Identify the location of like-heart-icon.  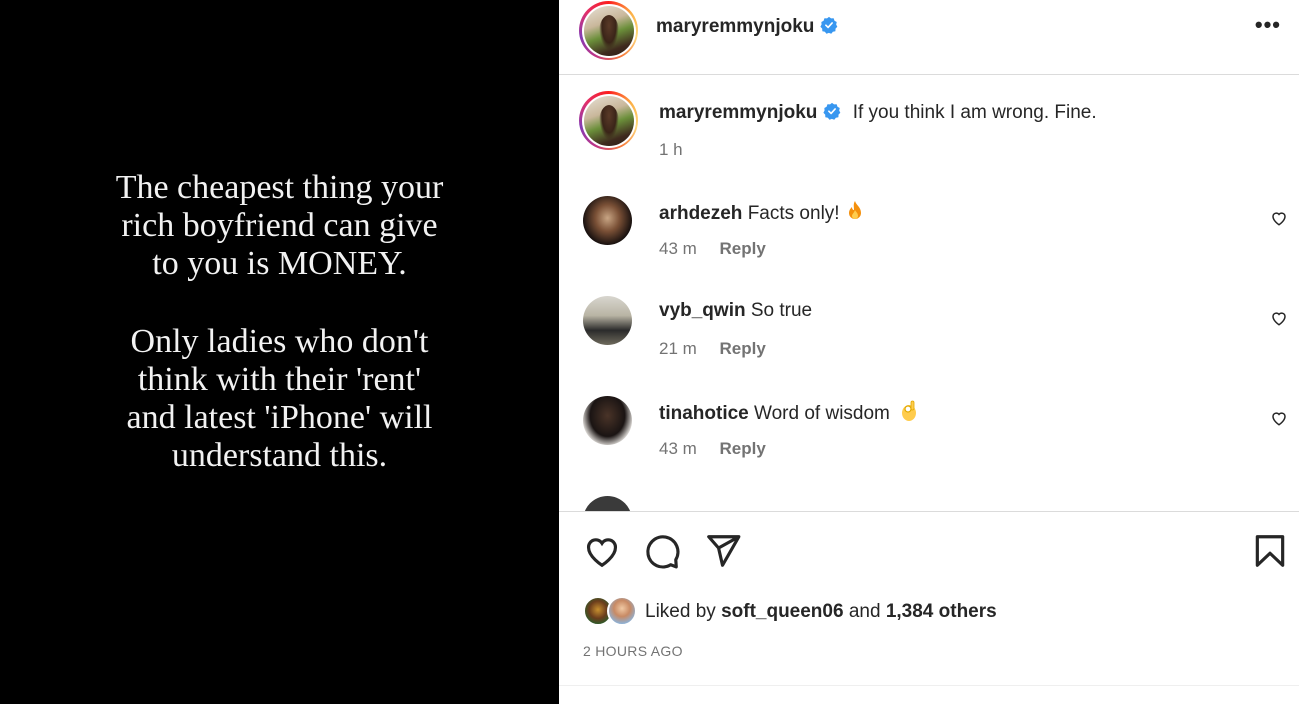
(602, 551).